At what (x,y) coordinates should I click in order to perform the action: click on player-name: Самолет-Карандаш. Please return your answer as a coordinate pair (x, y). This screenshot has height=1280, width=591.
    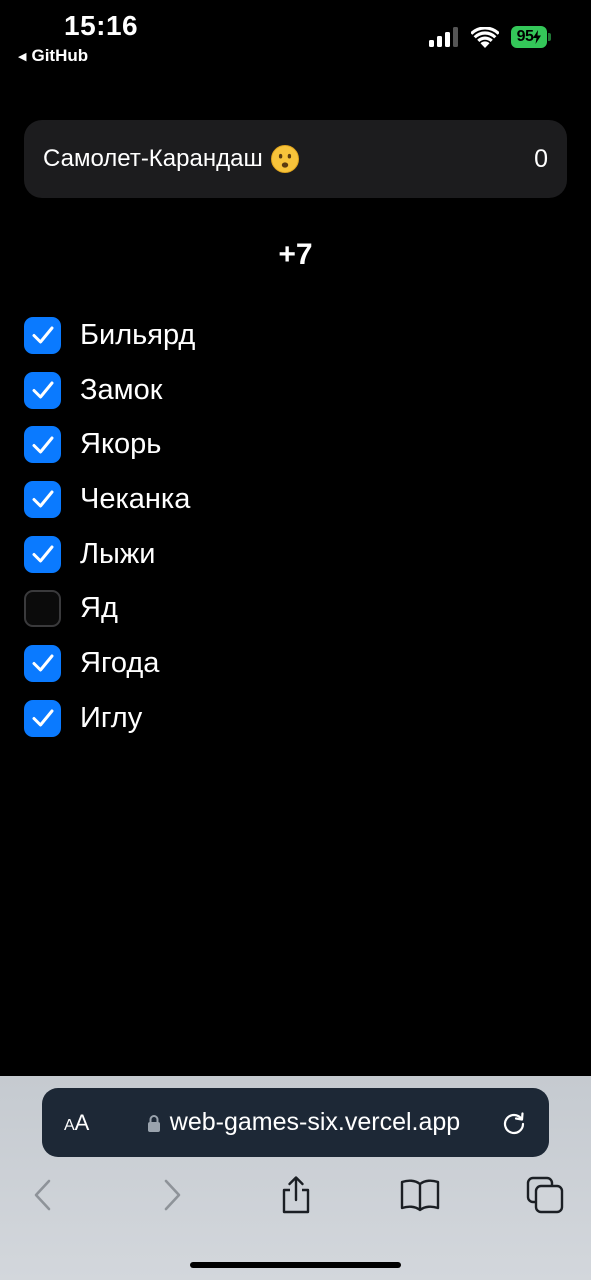
    Looking at the image, I should click on (153, 158).